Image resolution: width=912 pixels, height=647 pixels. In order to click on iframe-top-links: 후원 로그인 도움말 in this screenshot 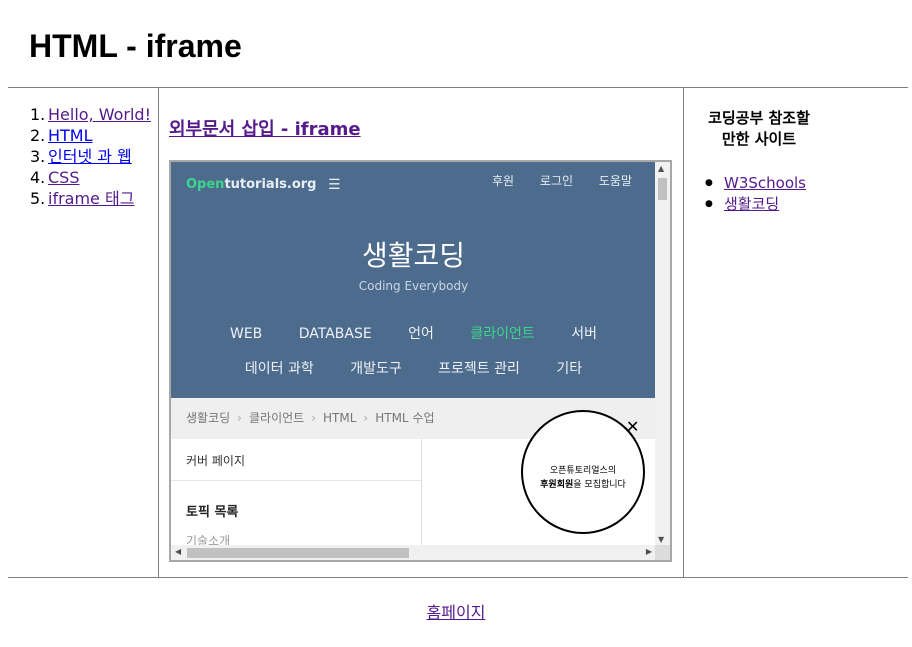, I will do `click(551, 180)`.